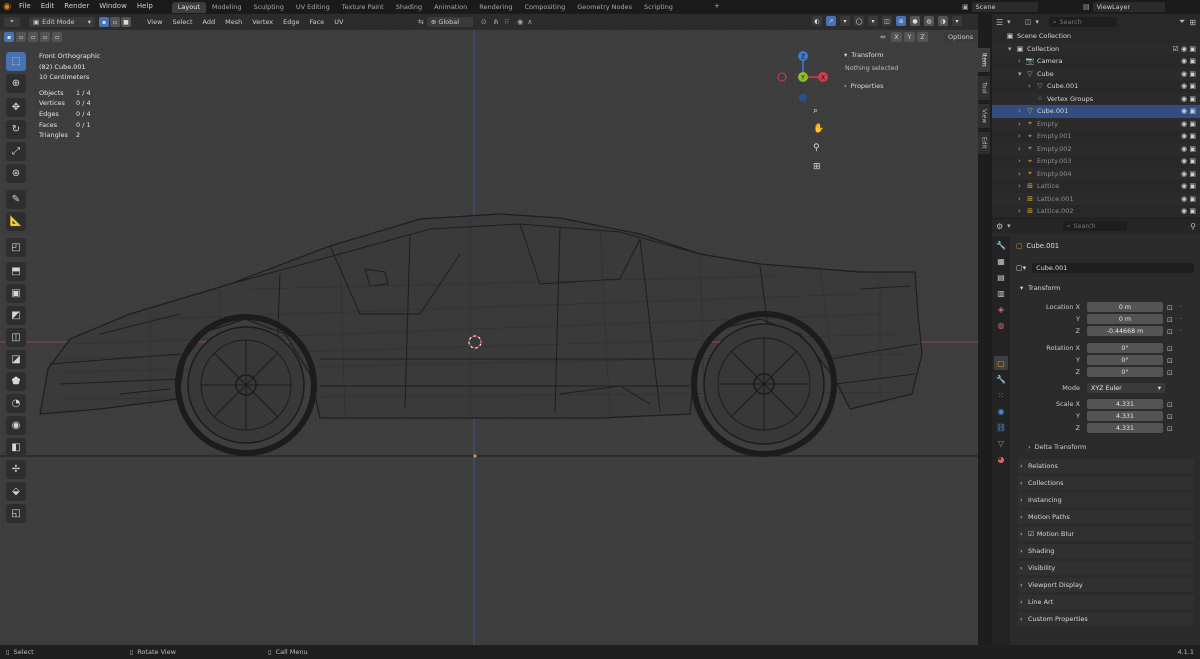  What do you see at coordinates (363, 7) in the screenshot?
I see `tab-texture-paint: Texture Paint` at bounding box center [363, 7].